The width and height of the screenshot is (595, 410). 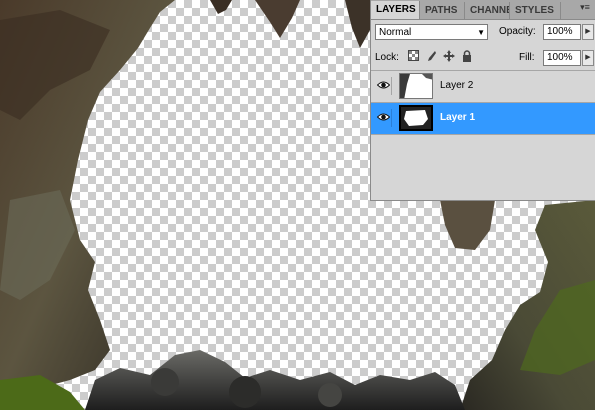 I want to click on blend-mode-value: Normal, so click(x=395, y=32).